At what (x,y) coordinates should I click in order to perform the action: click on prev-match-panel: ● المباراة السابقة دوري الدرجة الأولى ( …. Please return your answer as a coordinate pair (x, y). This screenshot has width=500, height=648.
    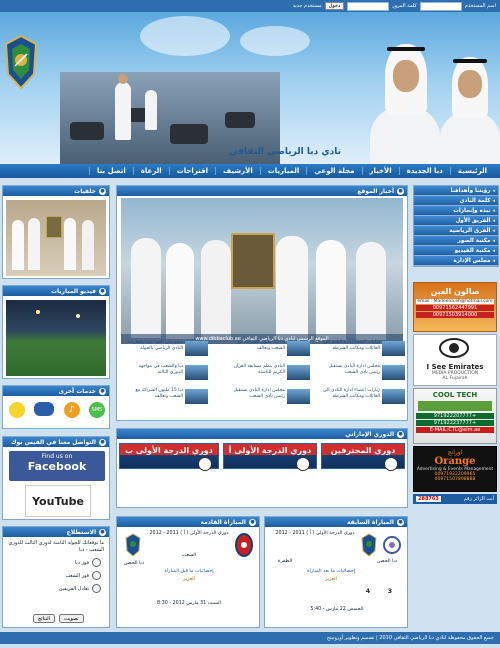
    Looking at the image, I should click on (336, 572).